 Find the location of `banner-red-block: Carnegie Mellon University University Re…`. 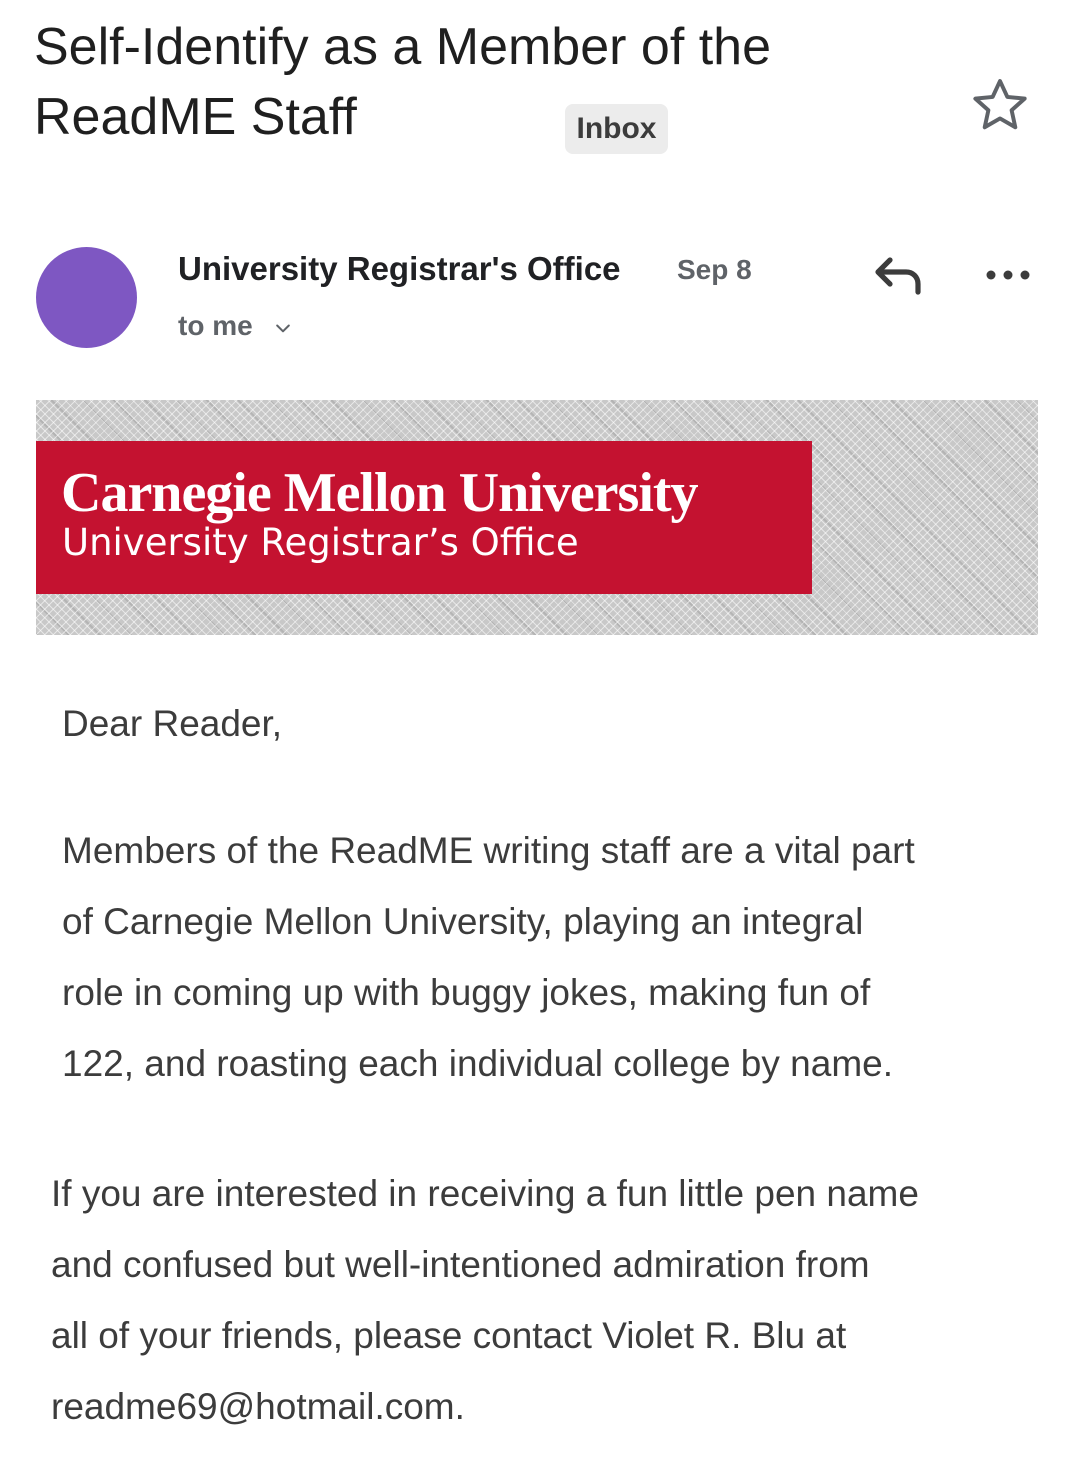

banner-red-block: Carnegie Mellon University University Re… is located at coordinates (424, 517).